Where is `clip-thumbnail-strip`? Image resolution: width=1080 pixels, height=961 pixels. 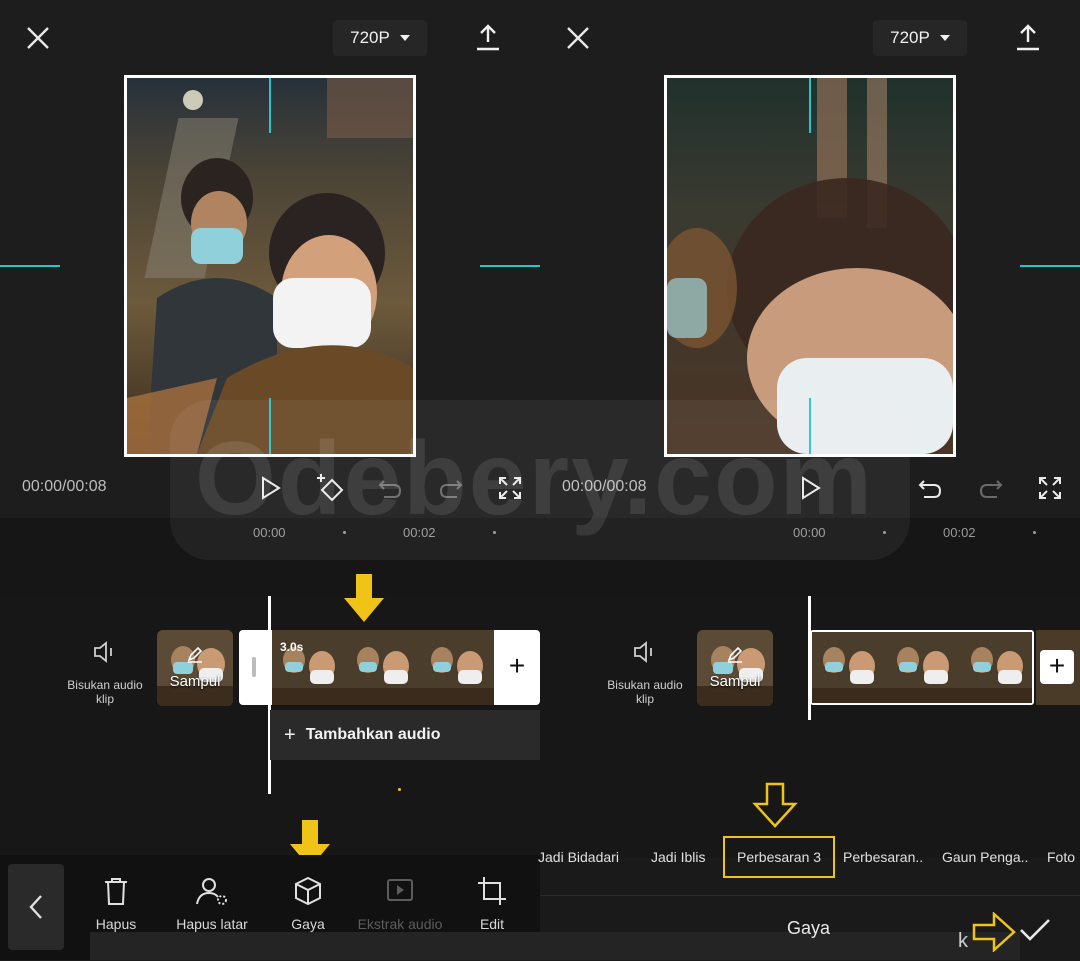
clip-thumbnail-strip is located at coordinates (922, 667).